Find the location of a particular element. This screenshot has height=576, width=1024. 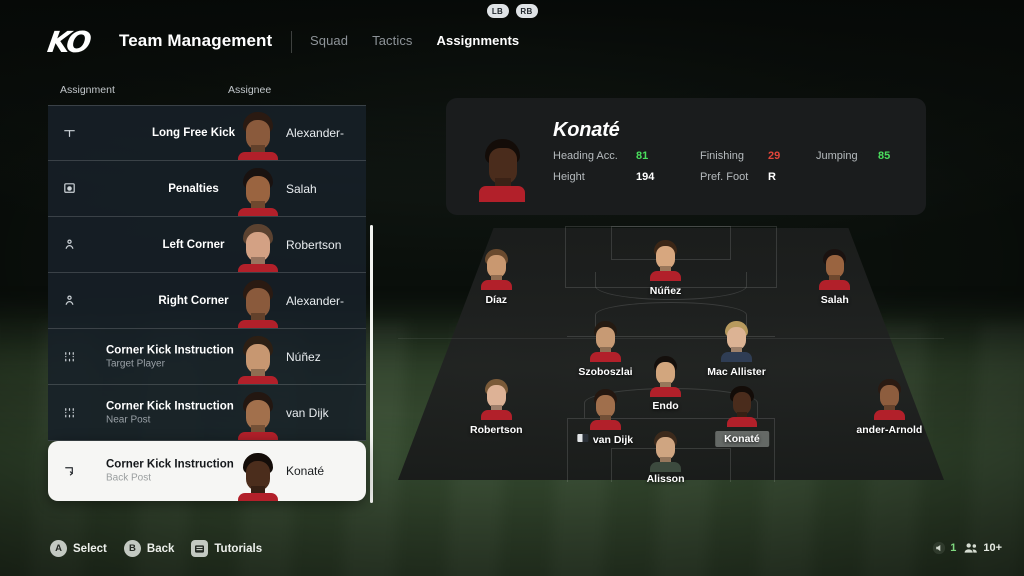

status-audio: 1 is located at coordinates (943, 547).